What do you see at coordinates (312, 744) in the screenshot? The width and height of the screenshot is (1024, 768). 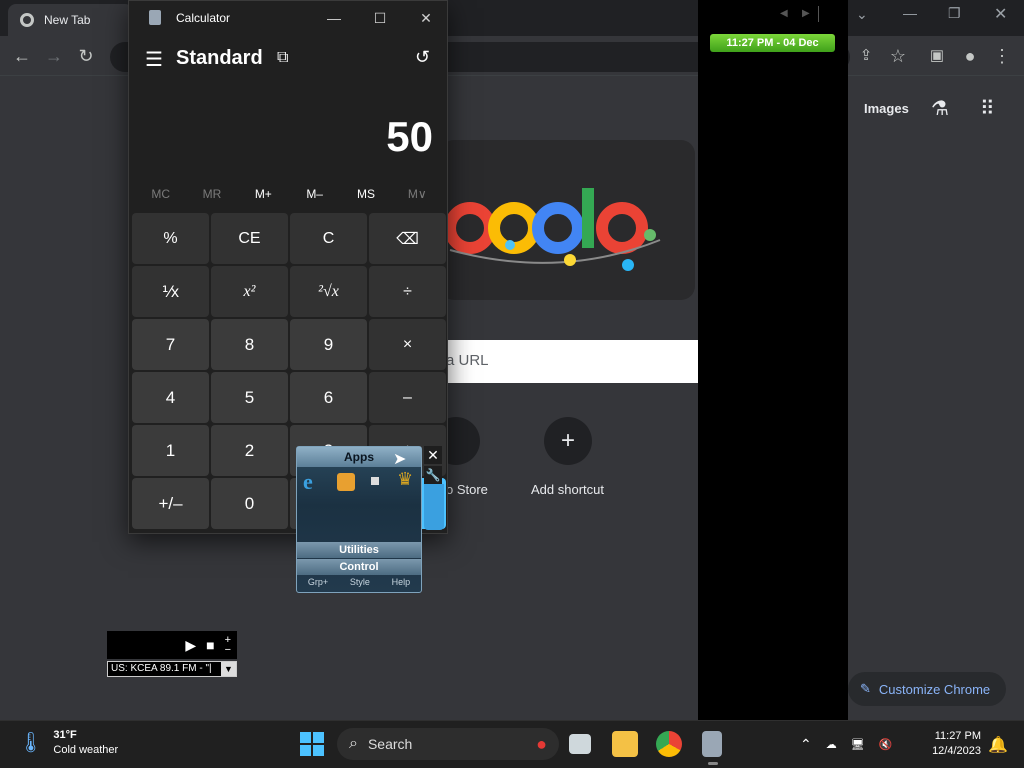 I see `start-button` at bounding box center [312, 744].